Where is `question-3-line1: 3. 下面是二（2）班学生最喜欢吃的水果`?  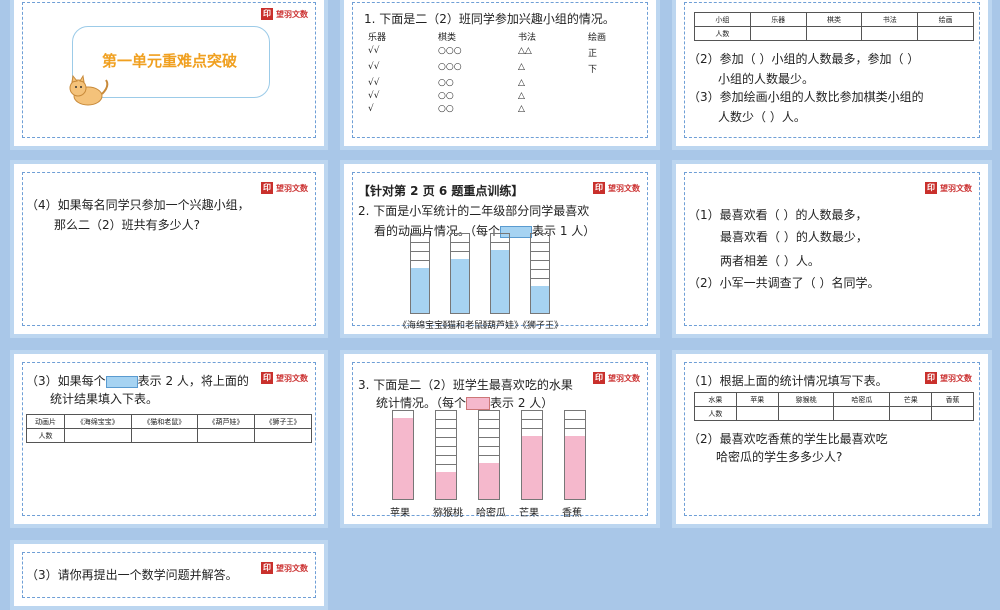
question-3-line1: 3. 下面是二（2）班学生最喜欢吃的水果 is located at coordinates (465, 385).